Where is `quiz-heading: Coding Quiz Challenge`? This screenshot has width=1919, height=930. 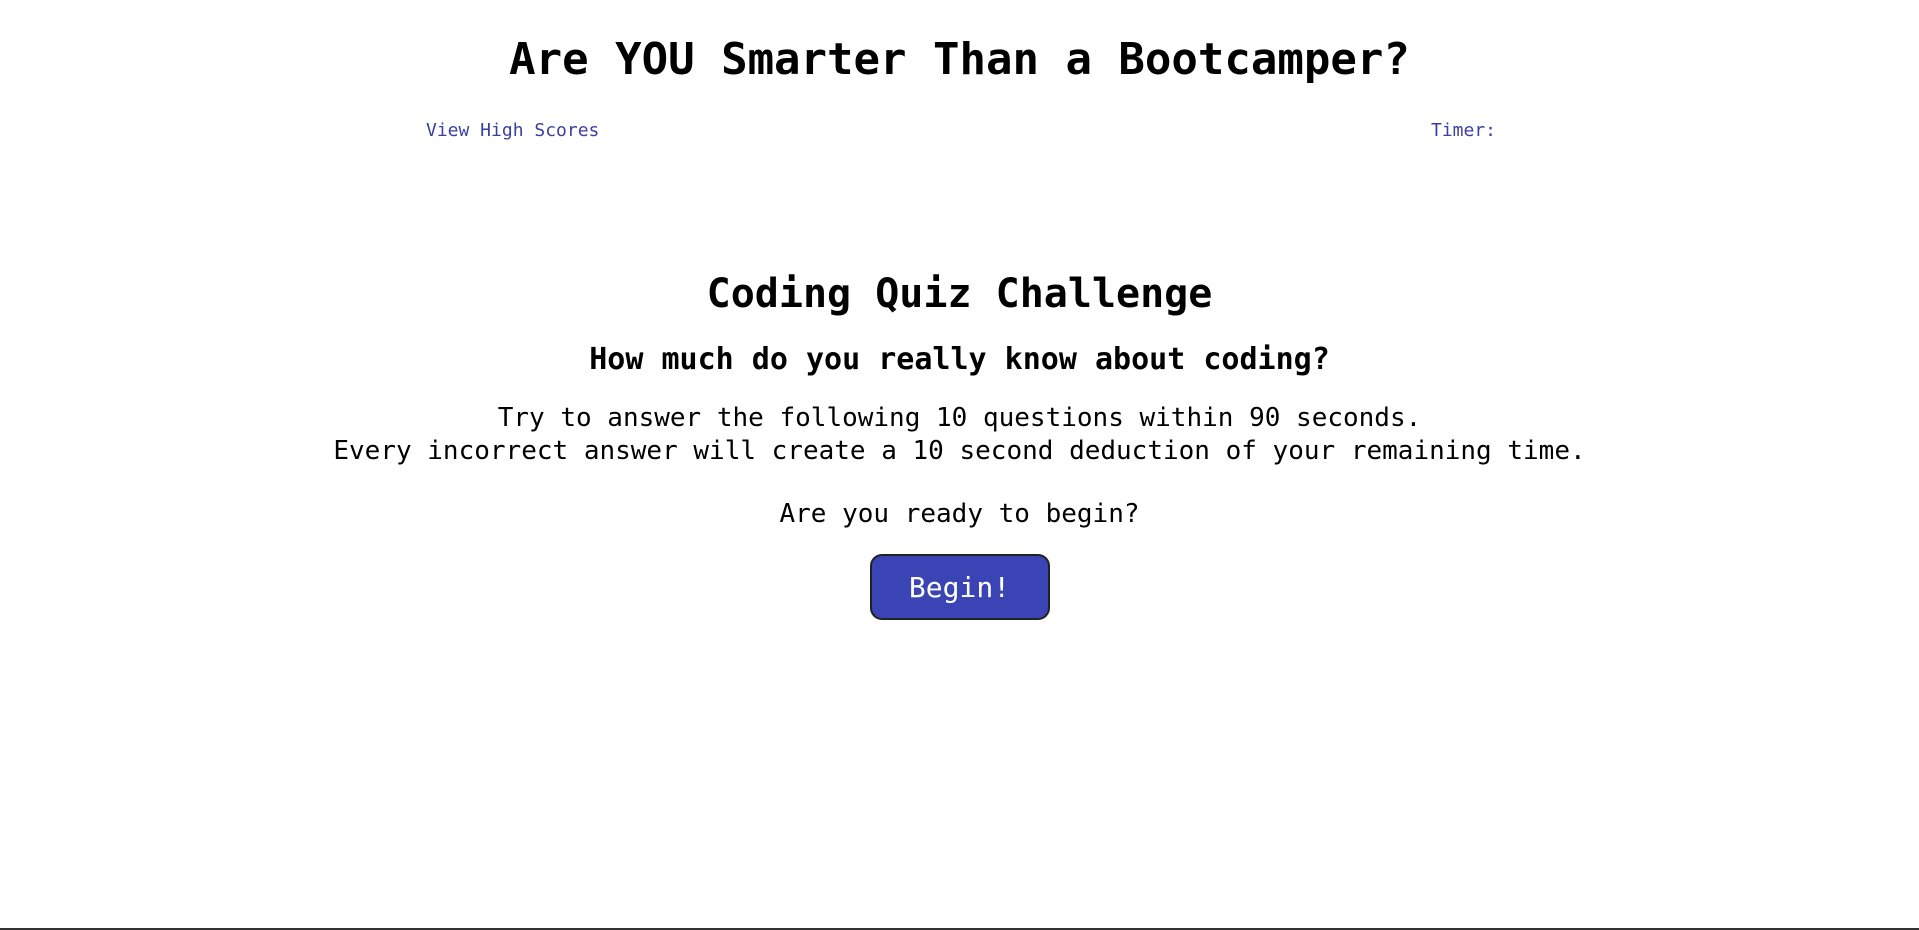 quiz-heading: Coding Quiz Challenge is located at coordinates (959, 294).